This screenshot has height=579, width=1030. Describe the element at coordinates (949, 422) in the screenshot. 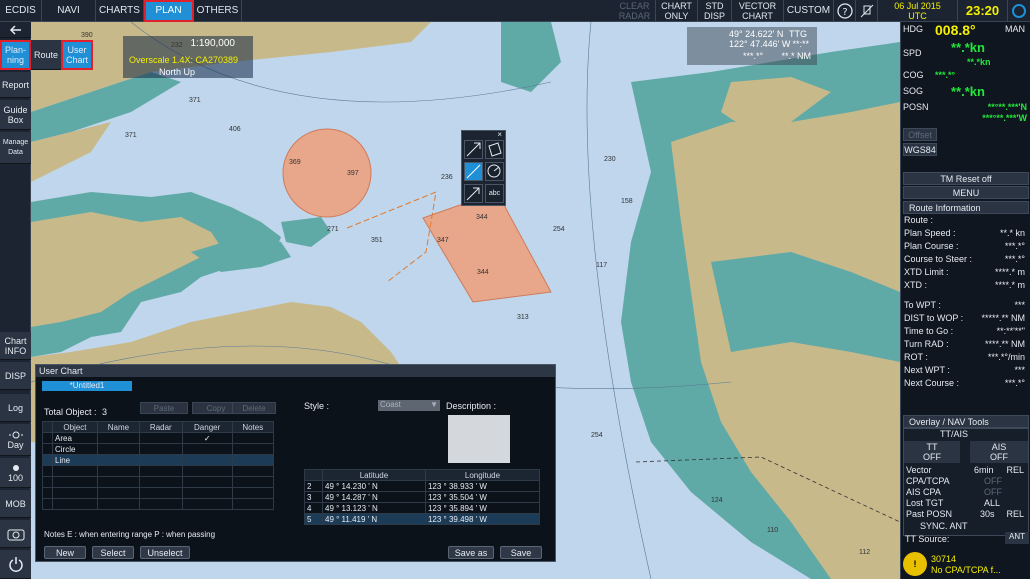

I see `overlay-title: Overlay / NAV Tools` at that location.